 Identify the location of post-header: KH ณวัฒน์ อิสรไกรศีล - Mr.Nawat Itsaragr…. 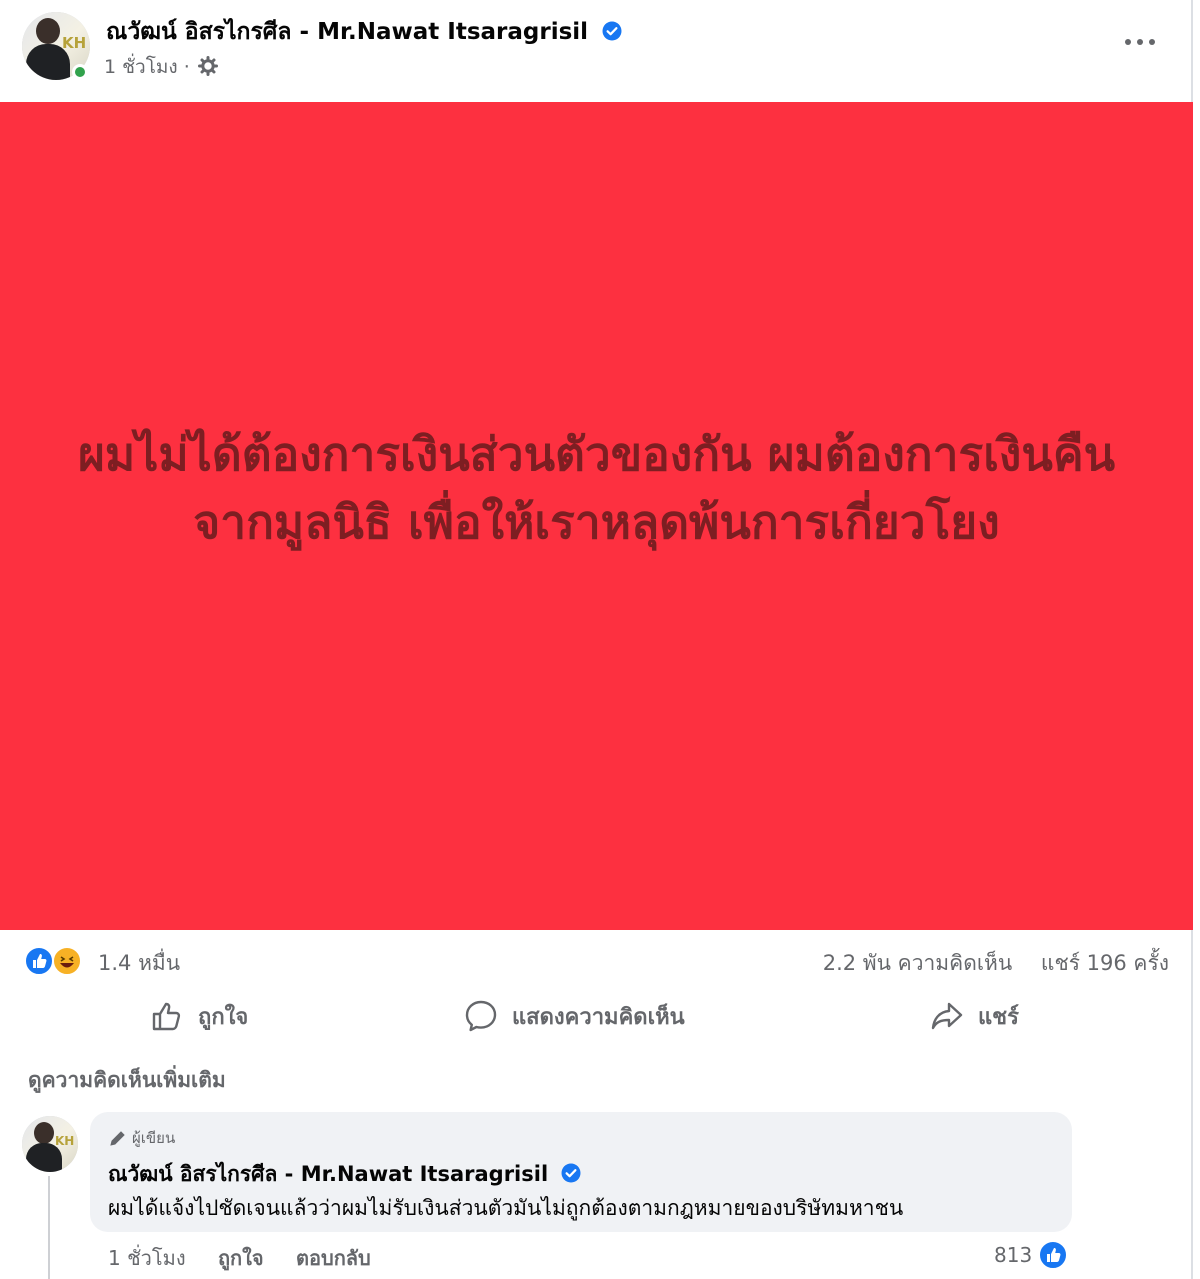
(596, 51).